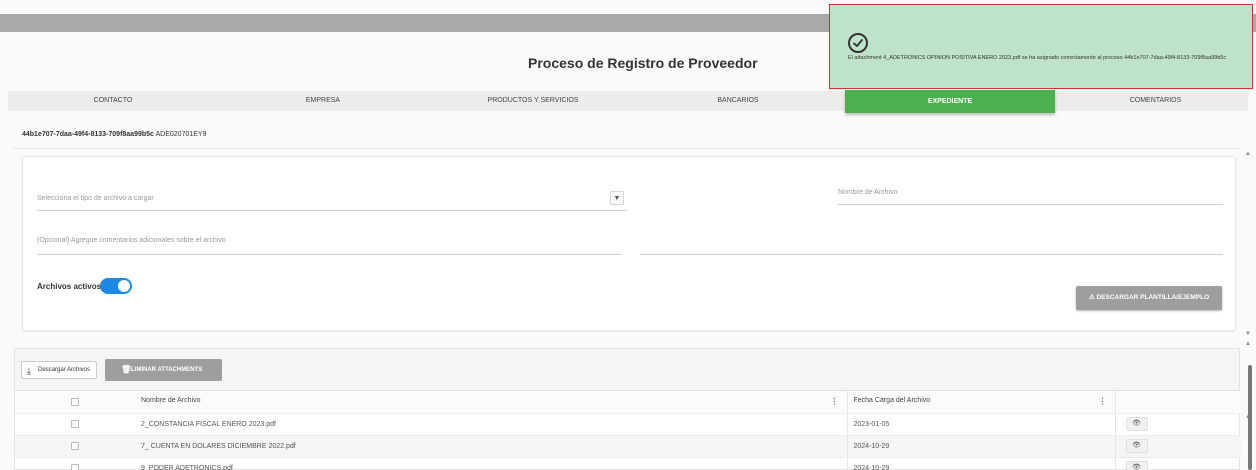 Image resolution: width=1256 pixels, height=470 pixels. What do you see at coordinates (858, 43) in the screenshot?
I see `check-circle-icon` at bounding box center [858, 43].